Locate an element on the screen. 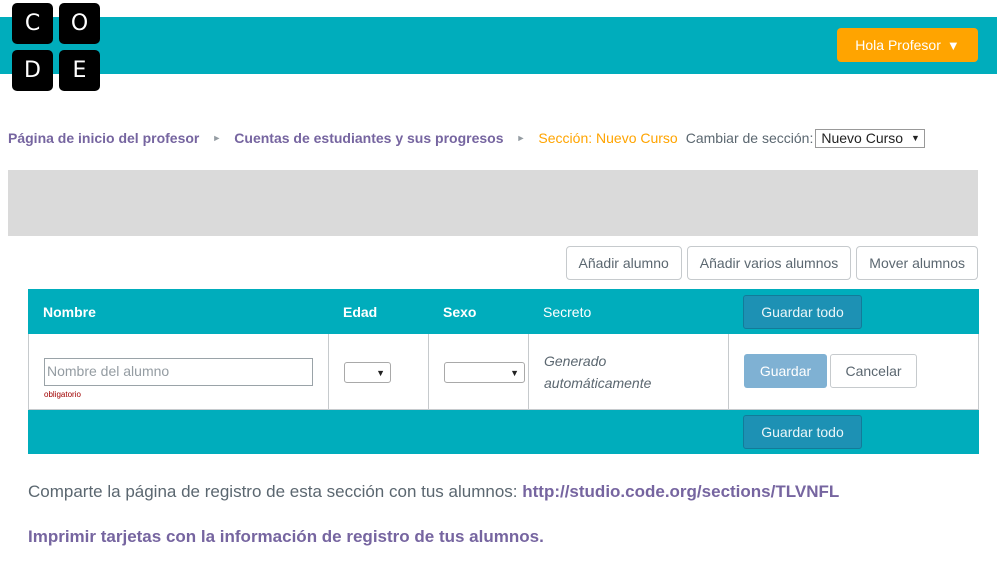 Image resolution: width=997 pixels, height=578 pixels. row-actions-cell: Guardar Cancelar is located at coordinates (853, 371).